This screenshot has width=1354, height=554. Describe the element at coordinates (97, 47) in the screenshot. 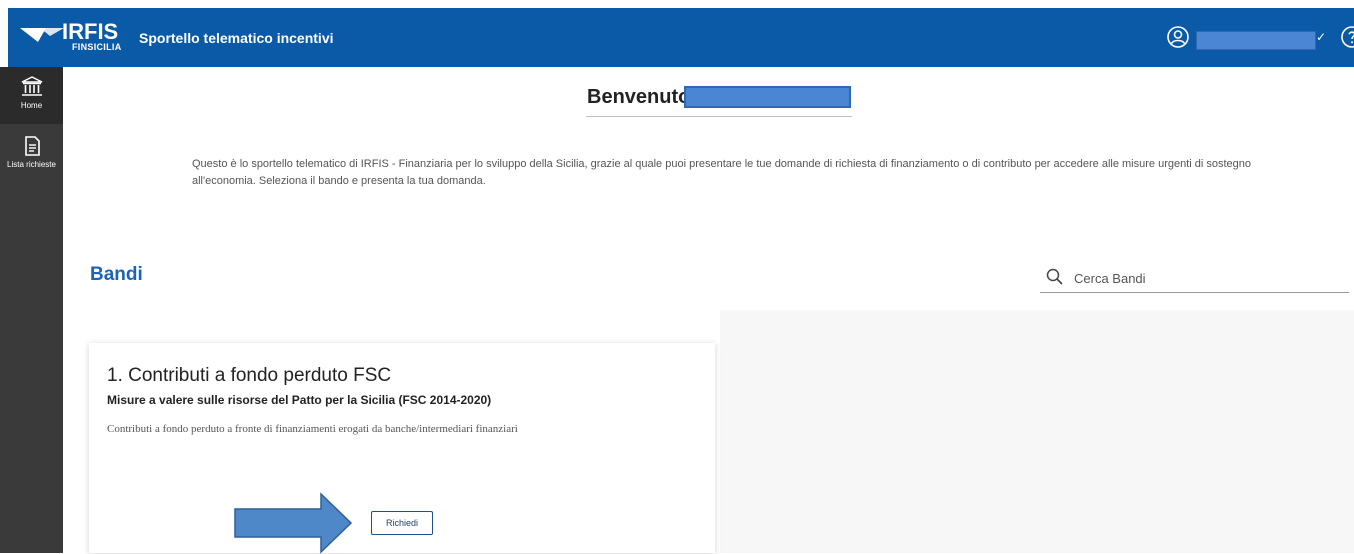

I see `logo-subtext: FINSICILIA` at that location.